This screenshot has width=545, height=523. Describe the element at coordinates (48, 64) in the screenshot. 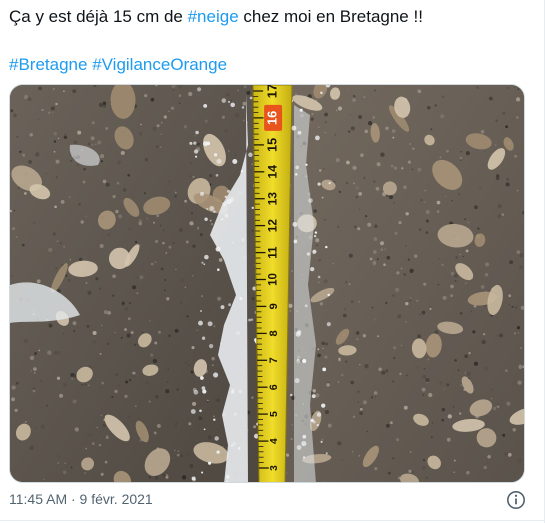

I see `hashtag-bretagne-link: #Bretagne` at that location.